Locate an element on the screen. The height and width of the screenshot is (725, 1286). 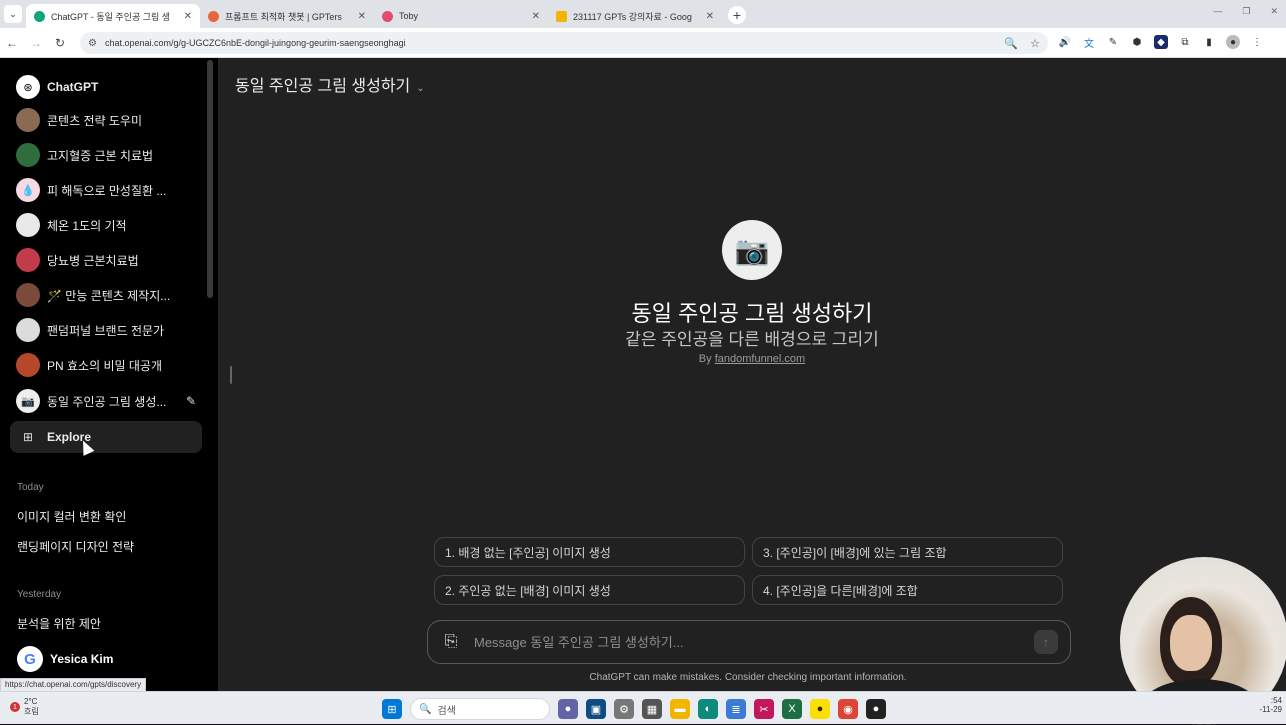
edge-icon: ◐ is located at coordinates (708, 709).